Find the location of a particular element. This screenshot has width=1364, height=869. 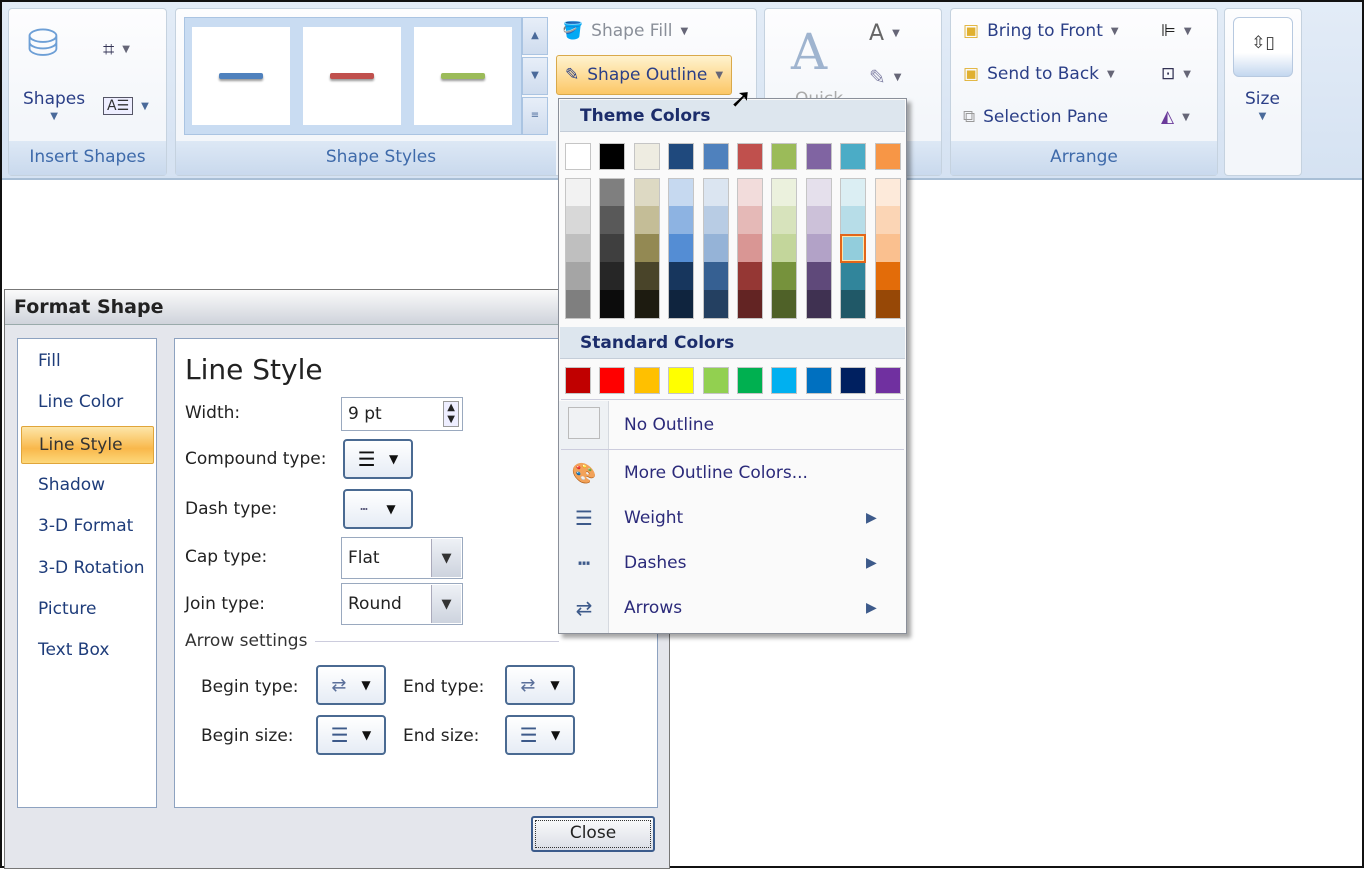

nav-item-3-d-rotation: 3-D Rotation is located at coordinates (87, 569).